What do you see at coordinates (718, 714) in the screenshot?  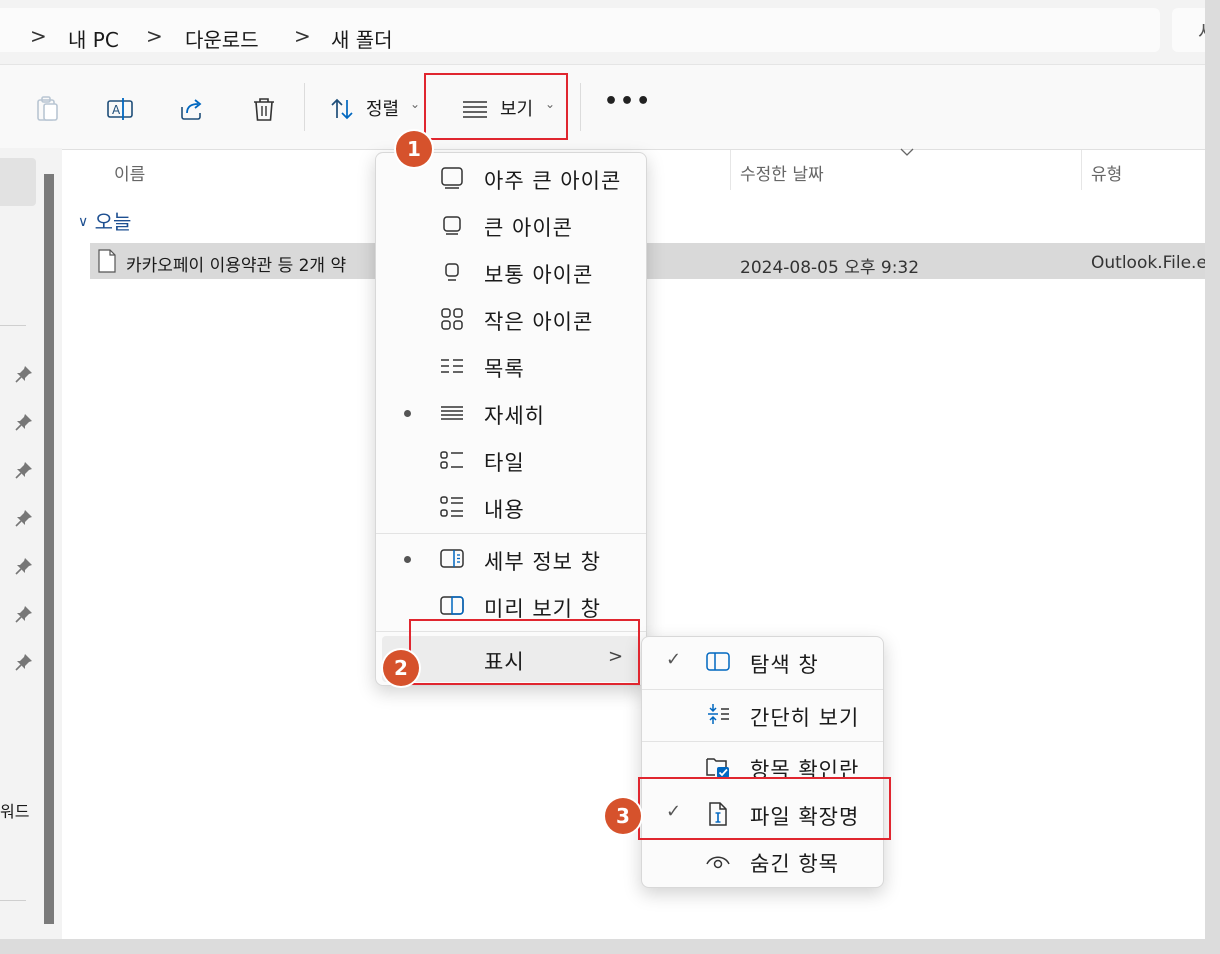 I see `compact-view-icon` at bounding box center [718, 714].